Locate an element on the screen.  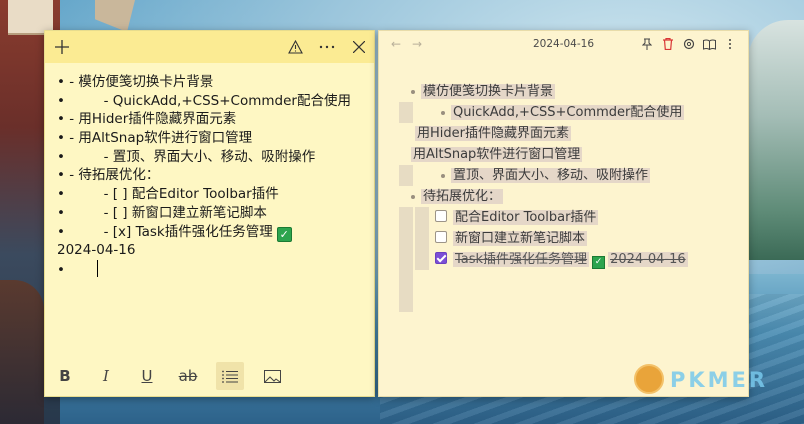
list-icon is located at coordinates (230, 376).